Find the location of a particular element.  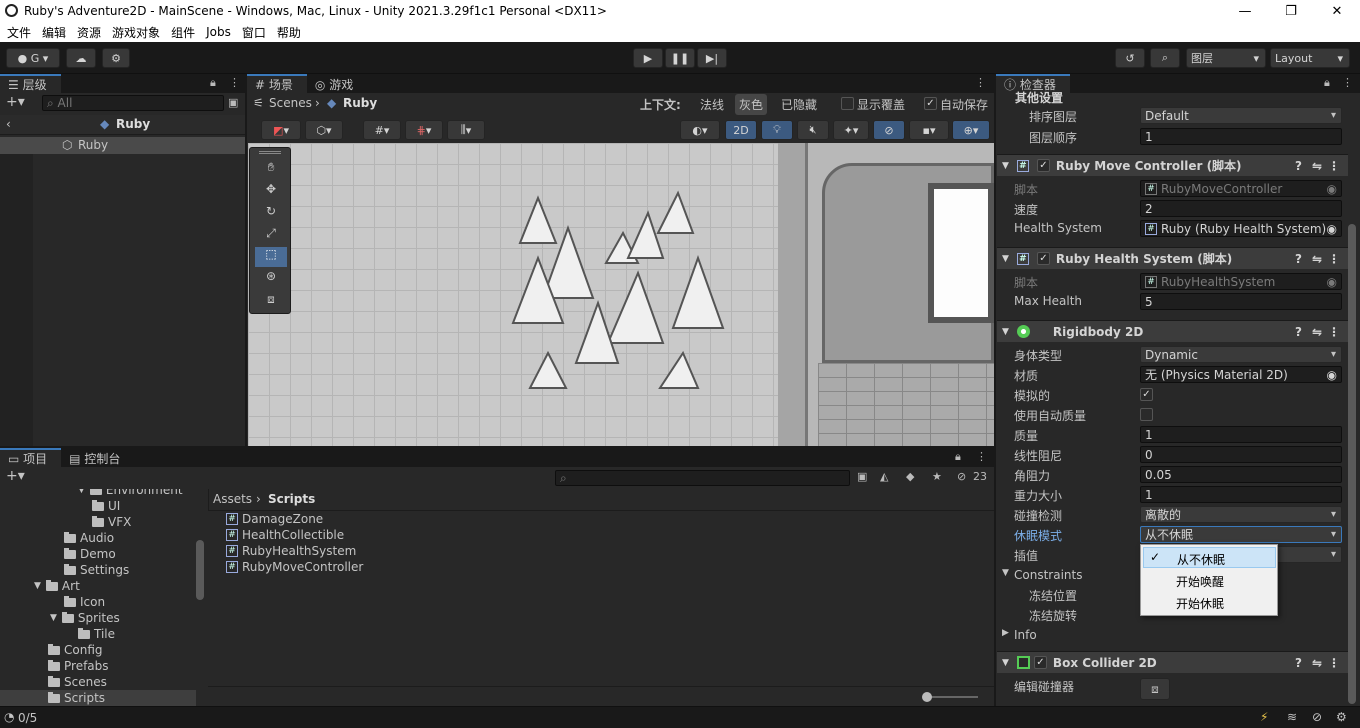

effects-dropdown: ✦ ▾ is located at coordinates (851, 130).